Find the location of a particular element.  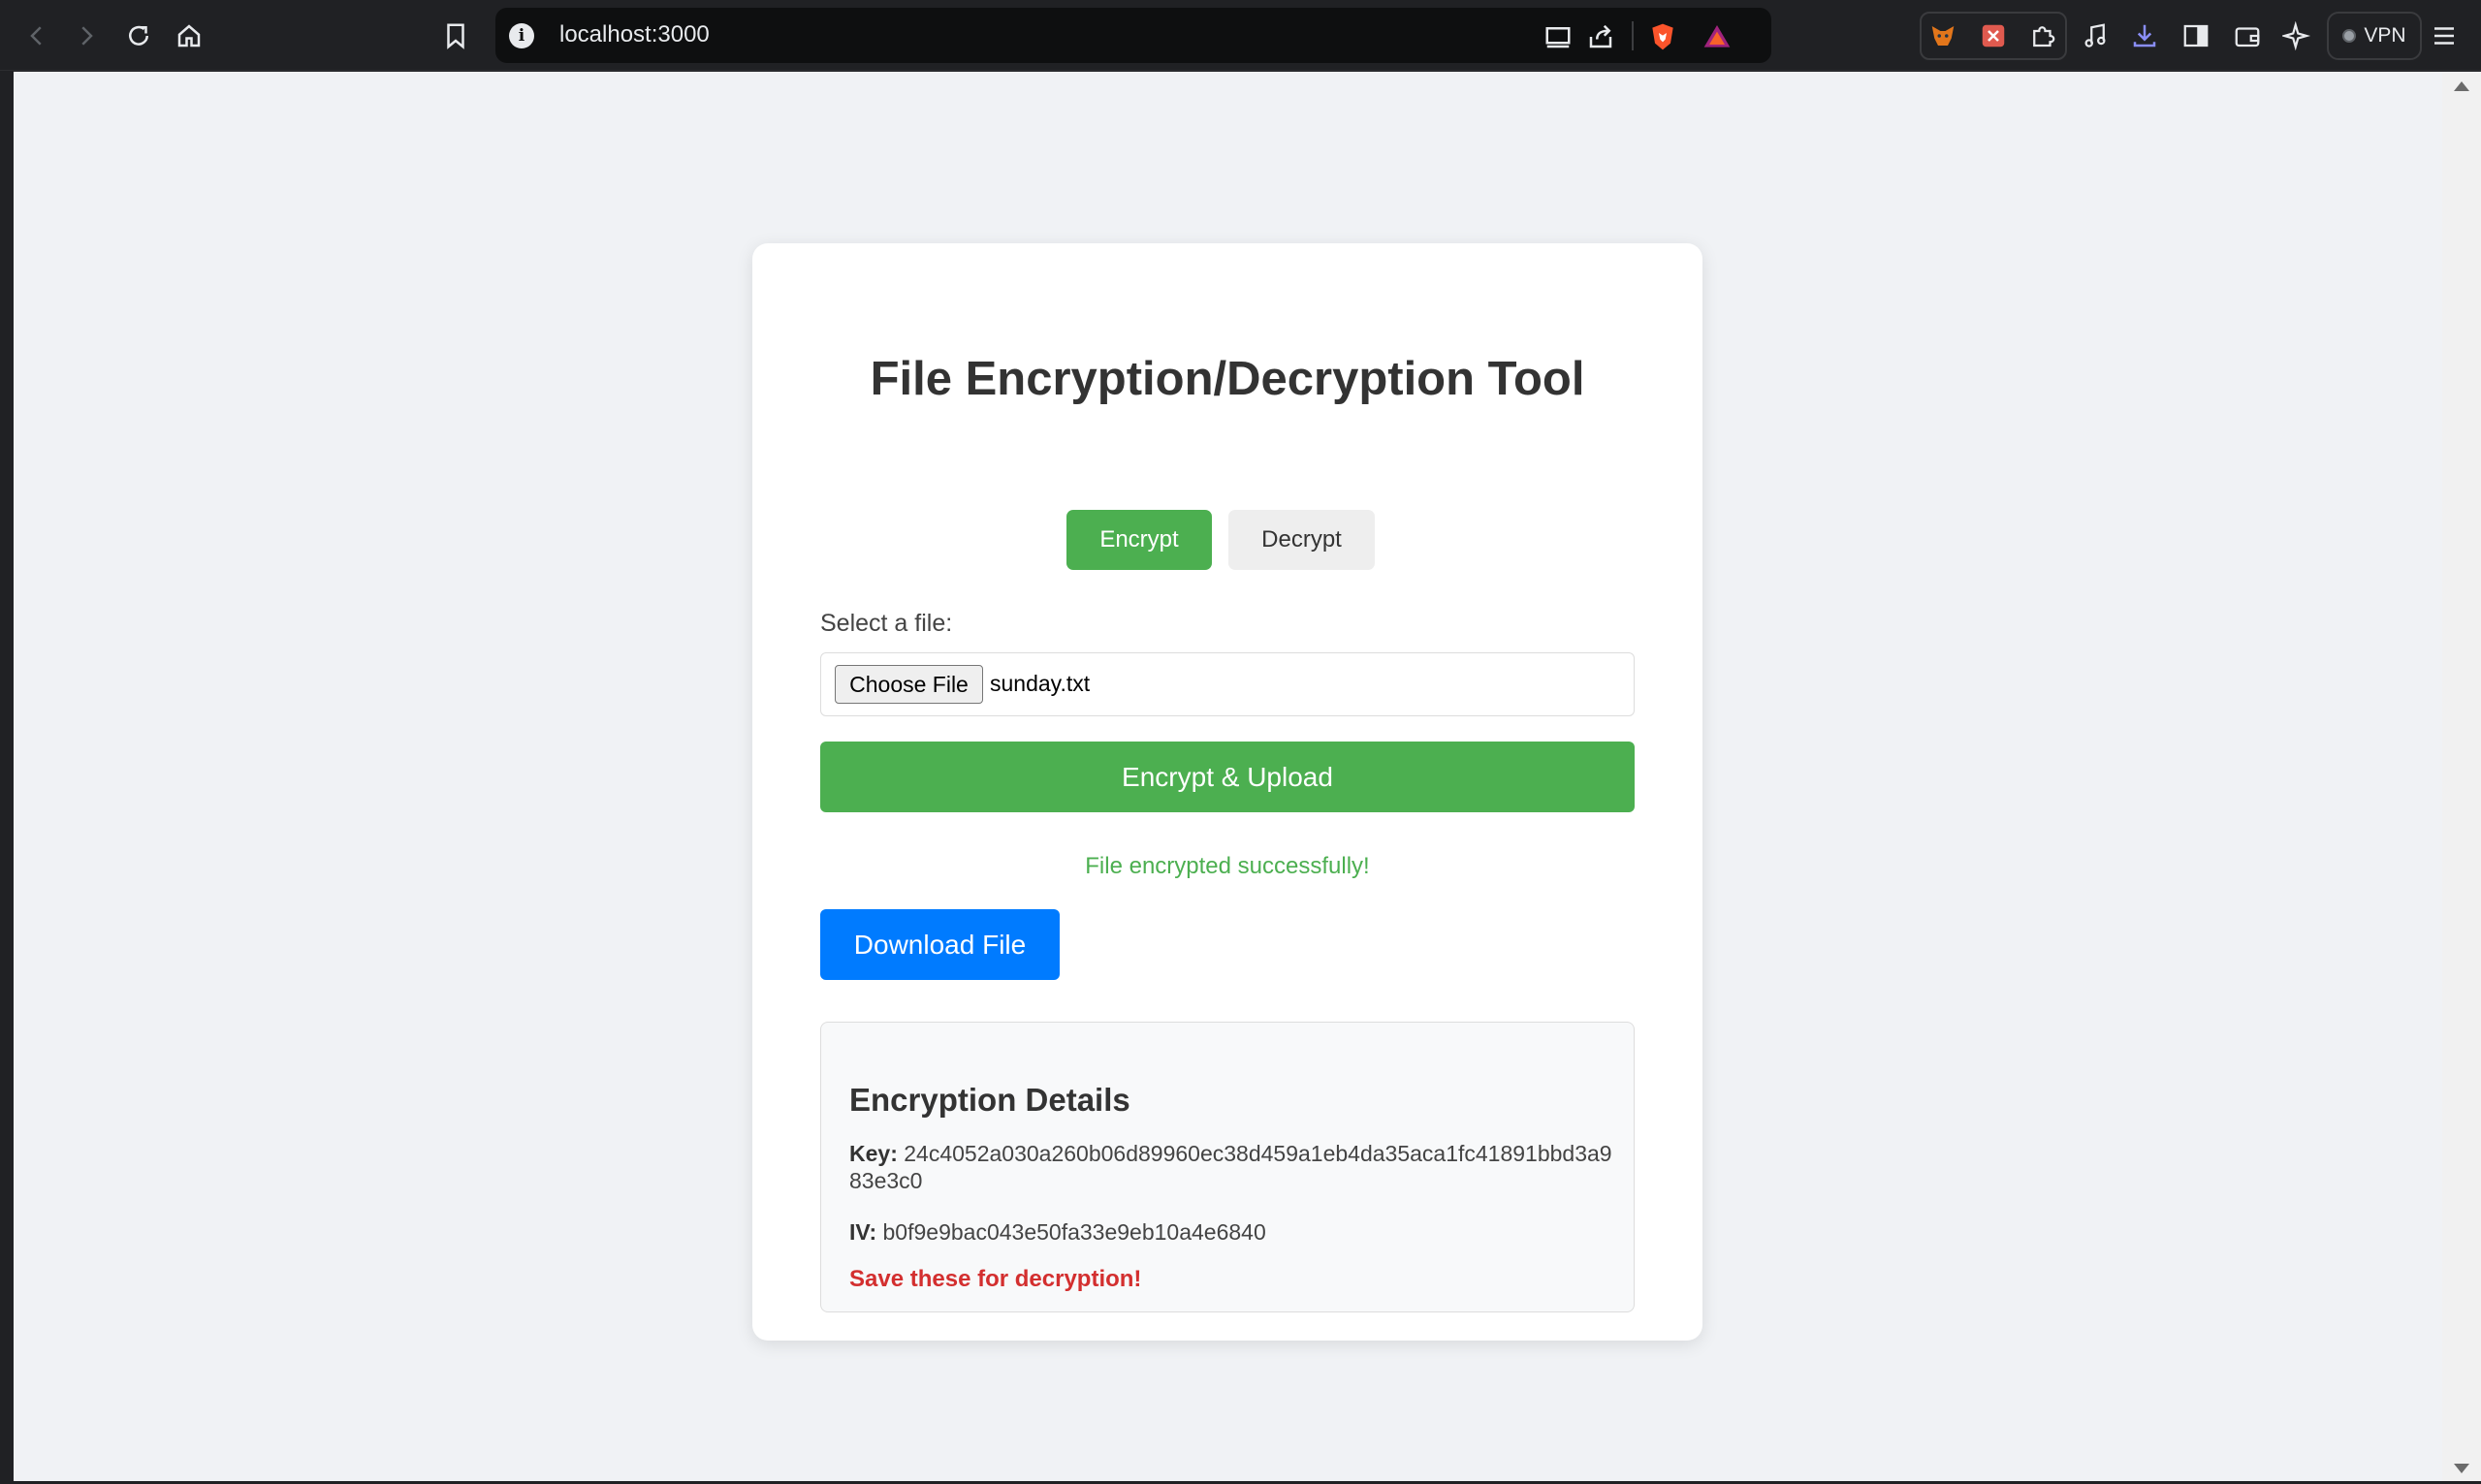

details-title: Encryption Details is located at coordinates (989, 1100).